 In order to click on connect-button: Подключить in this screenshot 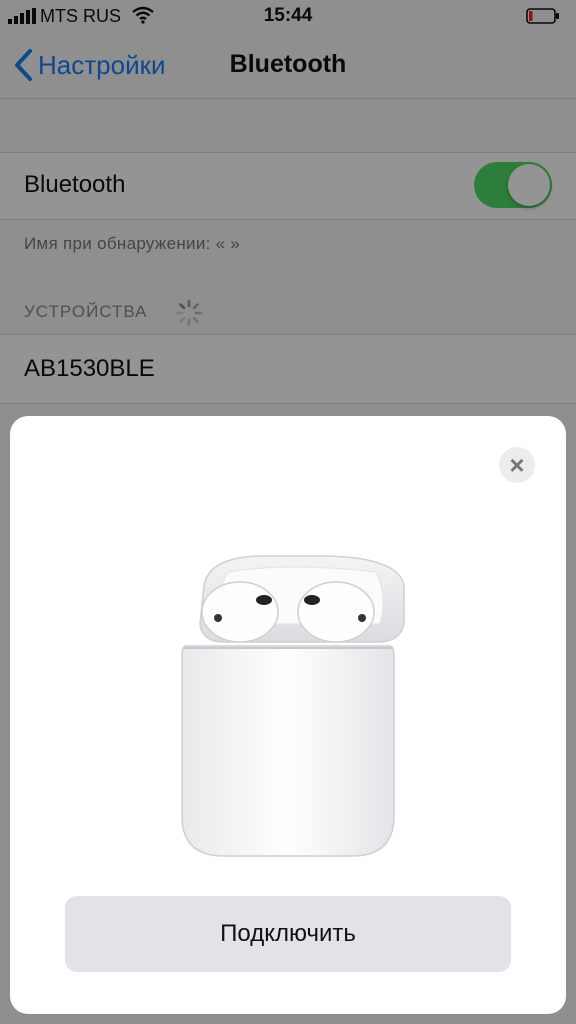, I will do `click(288, 934)`.